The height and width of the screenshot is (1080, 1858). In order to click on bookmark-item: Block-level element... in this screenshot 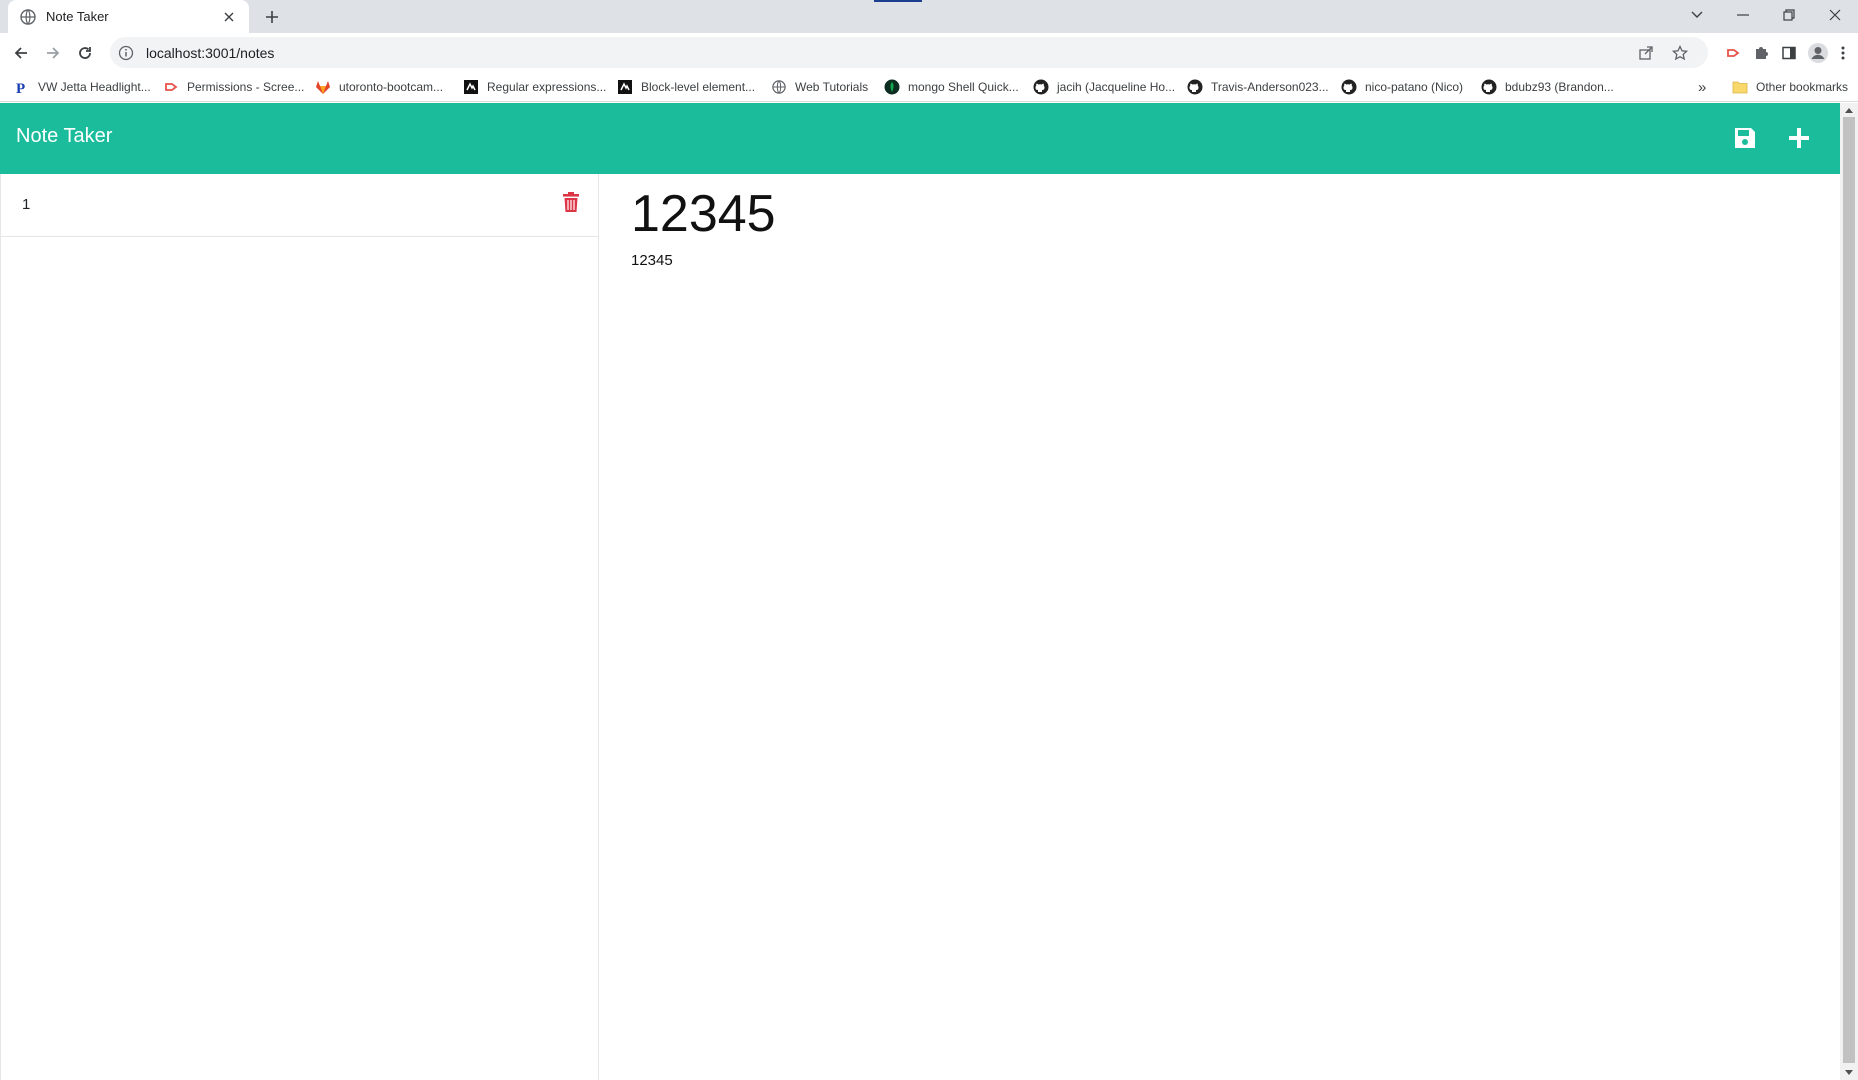, I will do `click(686, 87)`.